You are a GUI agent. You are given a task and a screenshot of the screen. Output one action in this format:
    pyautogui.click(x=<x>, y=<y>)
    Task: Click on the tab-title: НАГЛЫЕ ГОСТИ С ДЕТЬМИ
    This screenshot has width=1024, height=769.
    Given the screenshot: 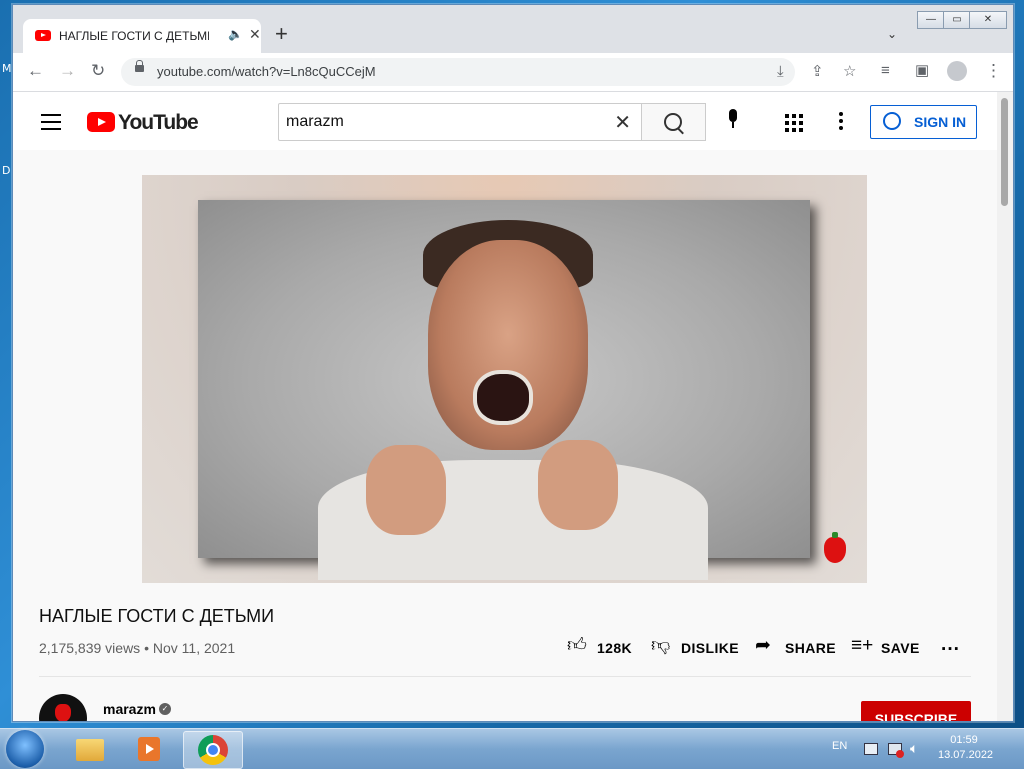 What is the action you would take?
    pyautogui.click(x=134, y=36)
    